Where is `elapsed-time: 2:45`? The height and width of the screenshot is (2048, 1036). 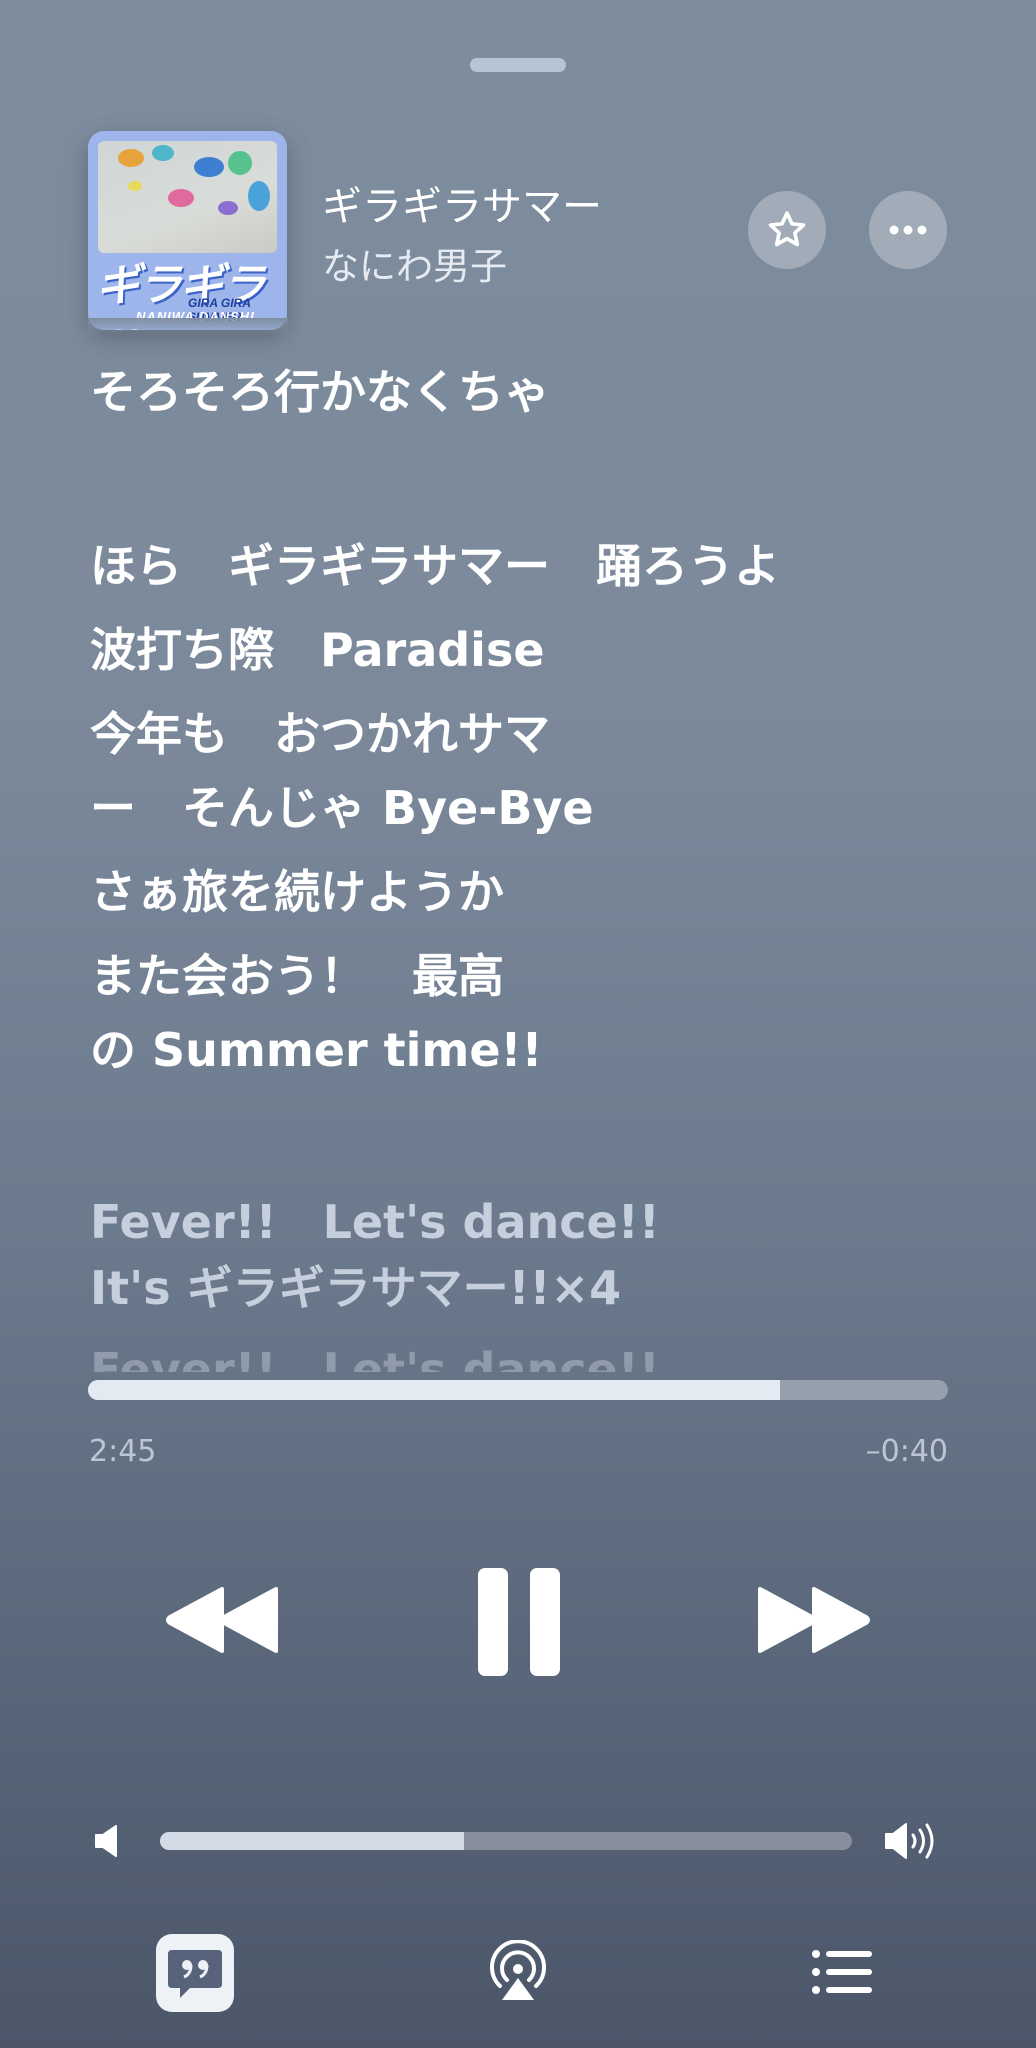 elapsed-time: 2:45 is located at coordinates (123, 1451).